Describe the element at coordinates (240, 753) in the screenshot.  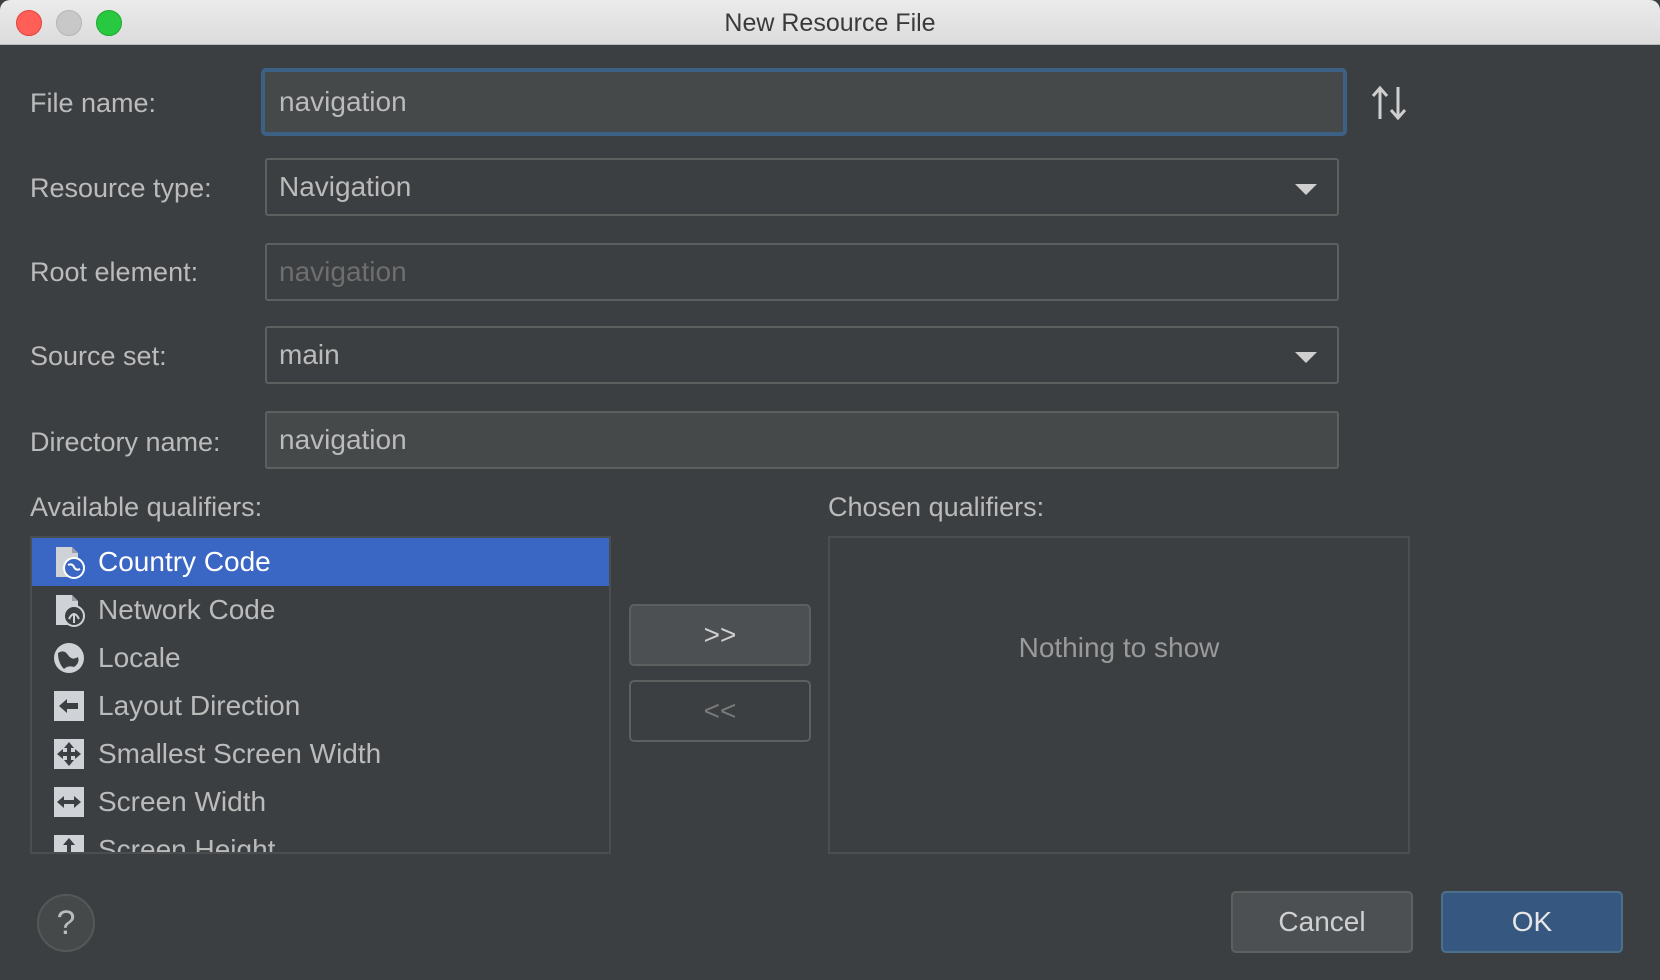
I see `qualifier-label: Smallest Screen Width` at that location.